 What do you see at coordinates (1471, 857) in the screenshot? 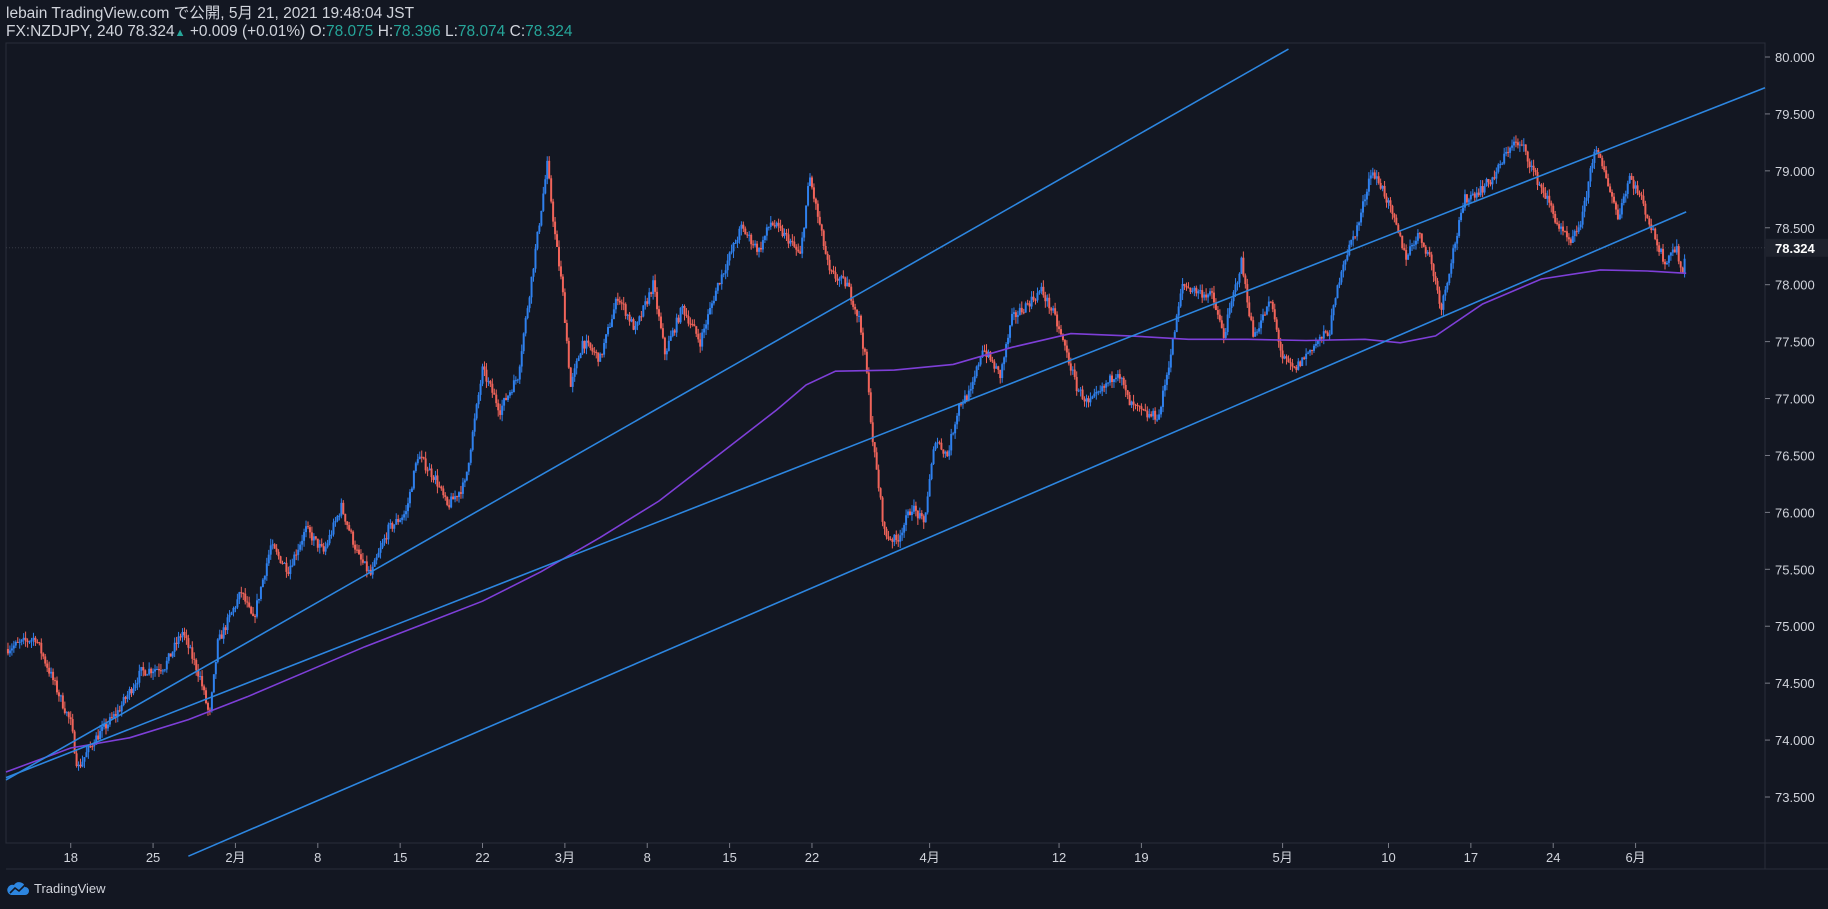
I see `x-tick-label: 17` at bounding box center [1471, 857].